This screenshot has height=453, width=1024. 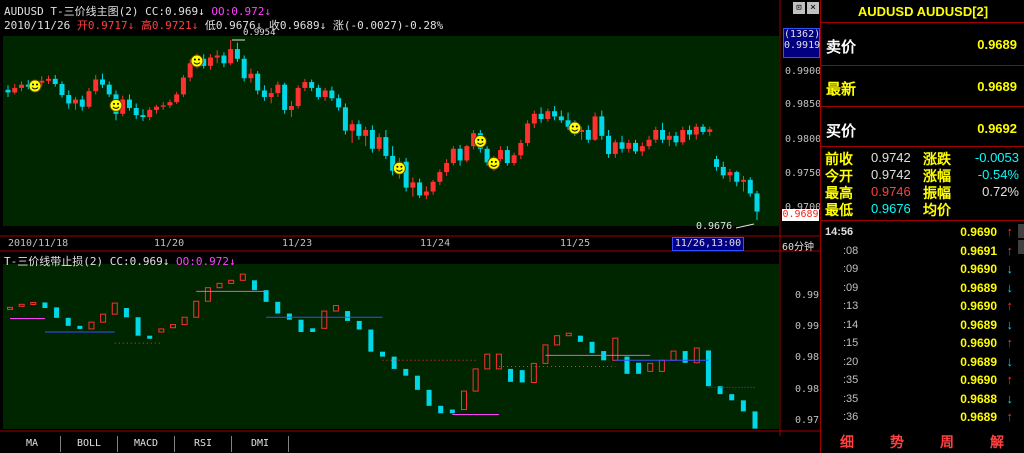 I want to click on close-down-arrow-icon: ↓, so click(x=323, y=25).